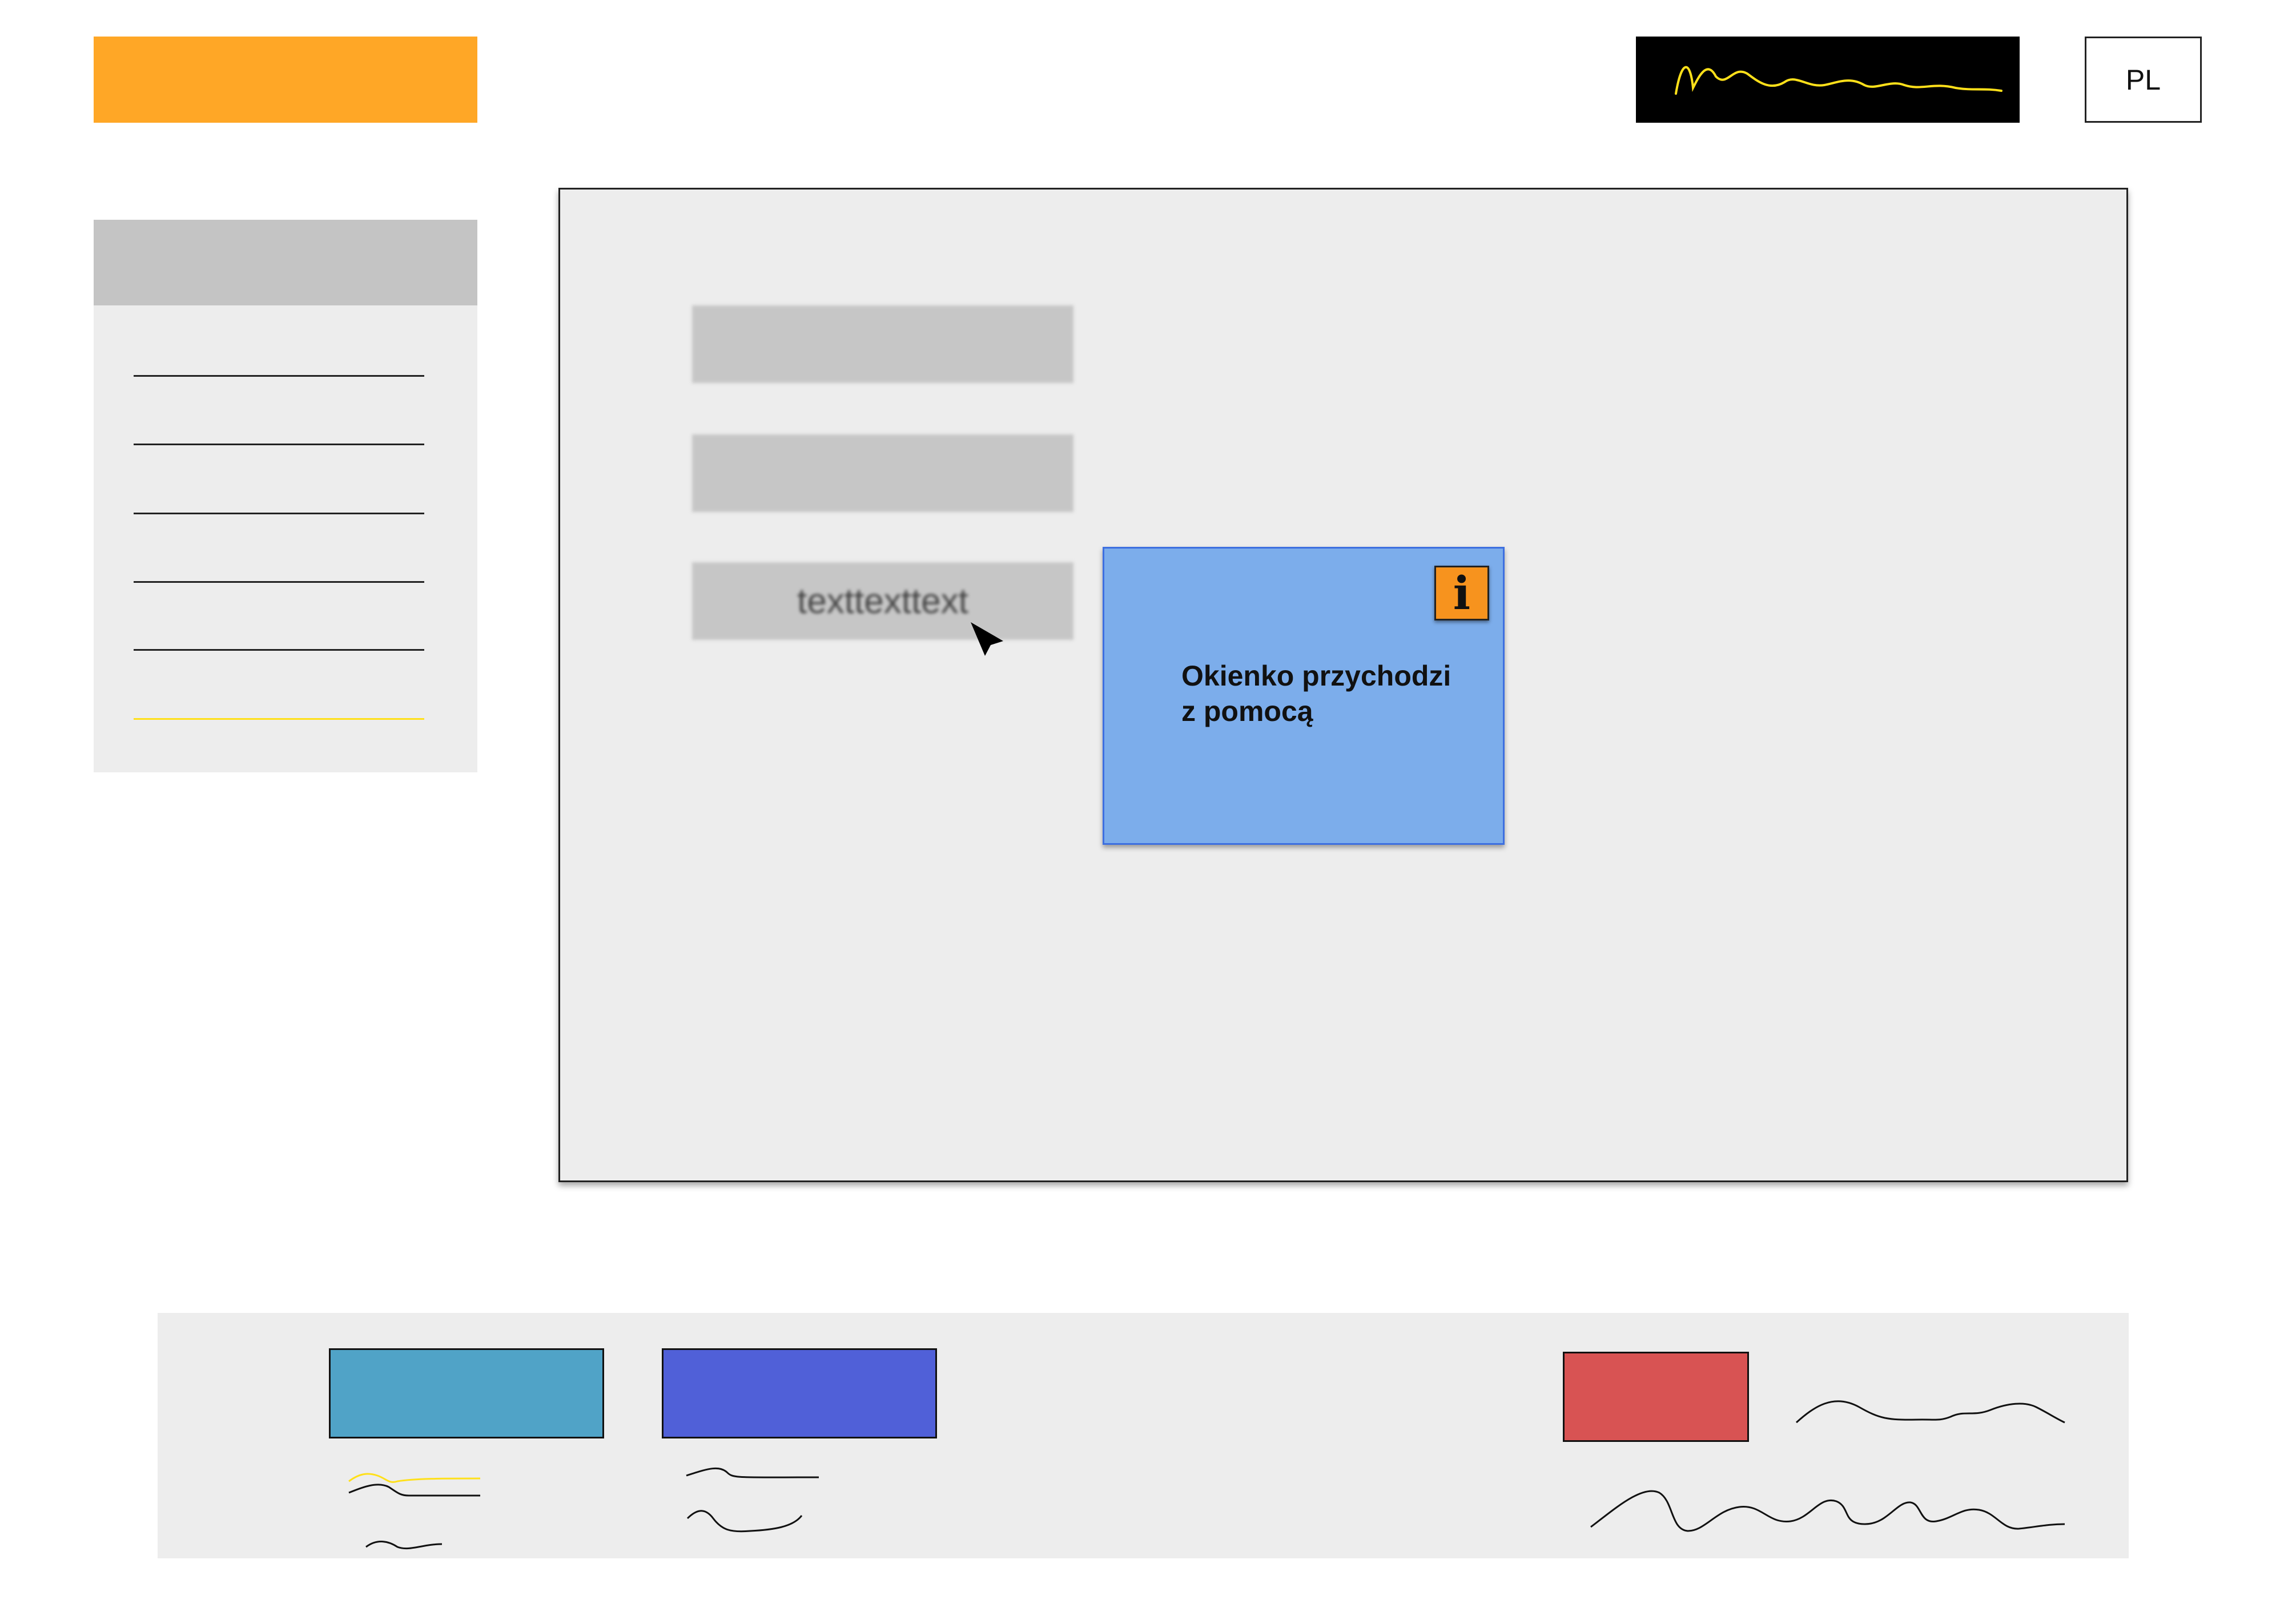 This screenshot has width=2284, height=1624. I want to click on language-label: PL, so click(2143, 80).